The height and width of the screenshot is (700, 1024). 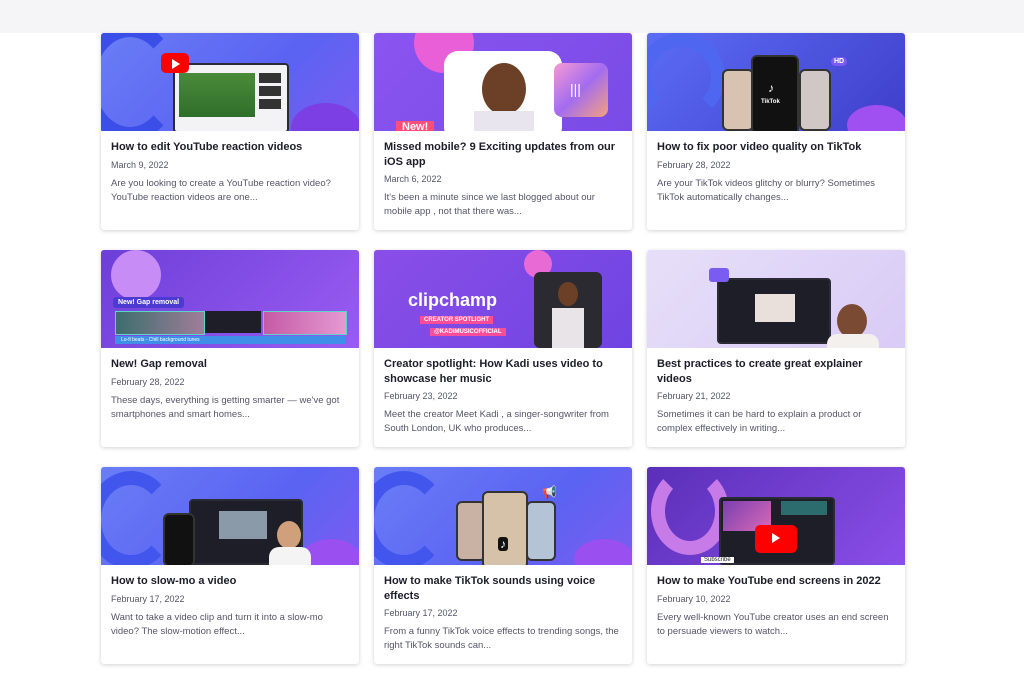 I want to click on top-banner-strip, so click(x=512, y=16).